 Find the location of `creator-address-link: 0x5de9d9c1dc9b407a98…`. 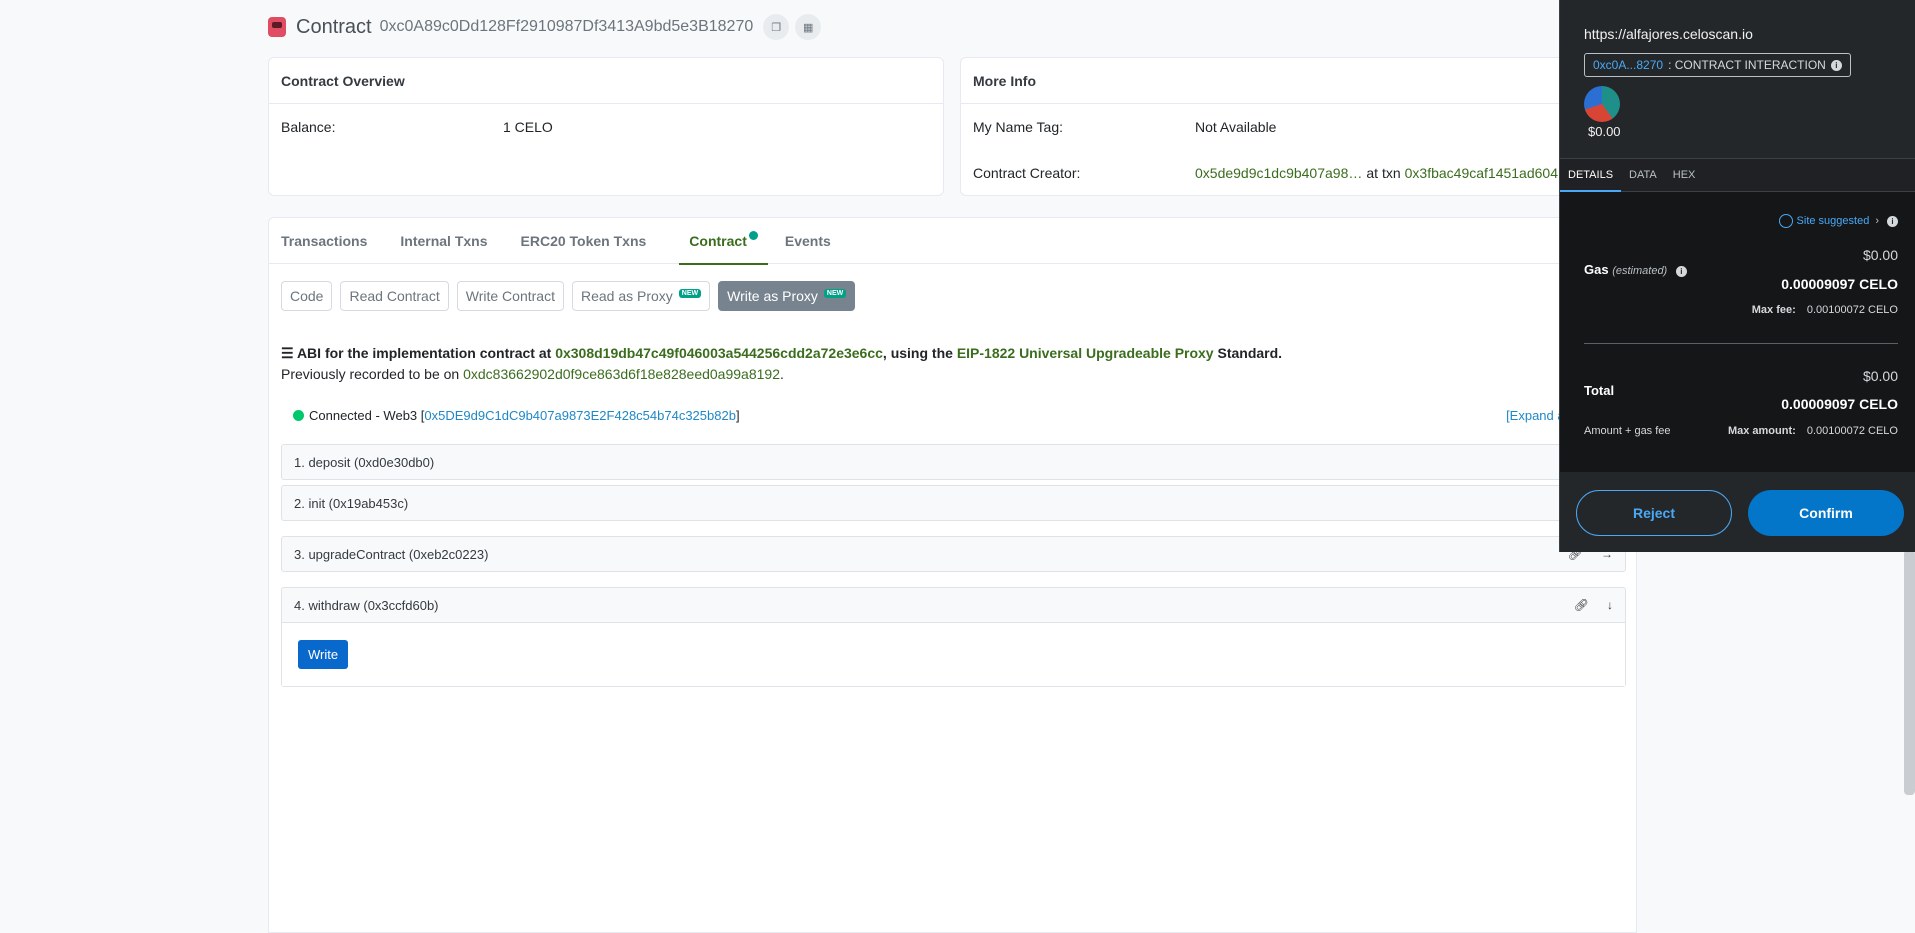

creator-address-link: 0x5de9d9c1dc9b407a98… is located at coordinates (1278, 173).